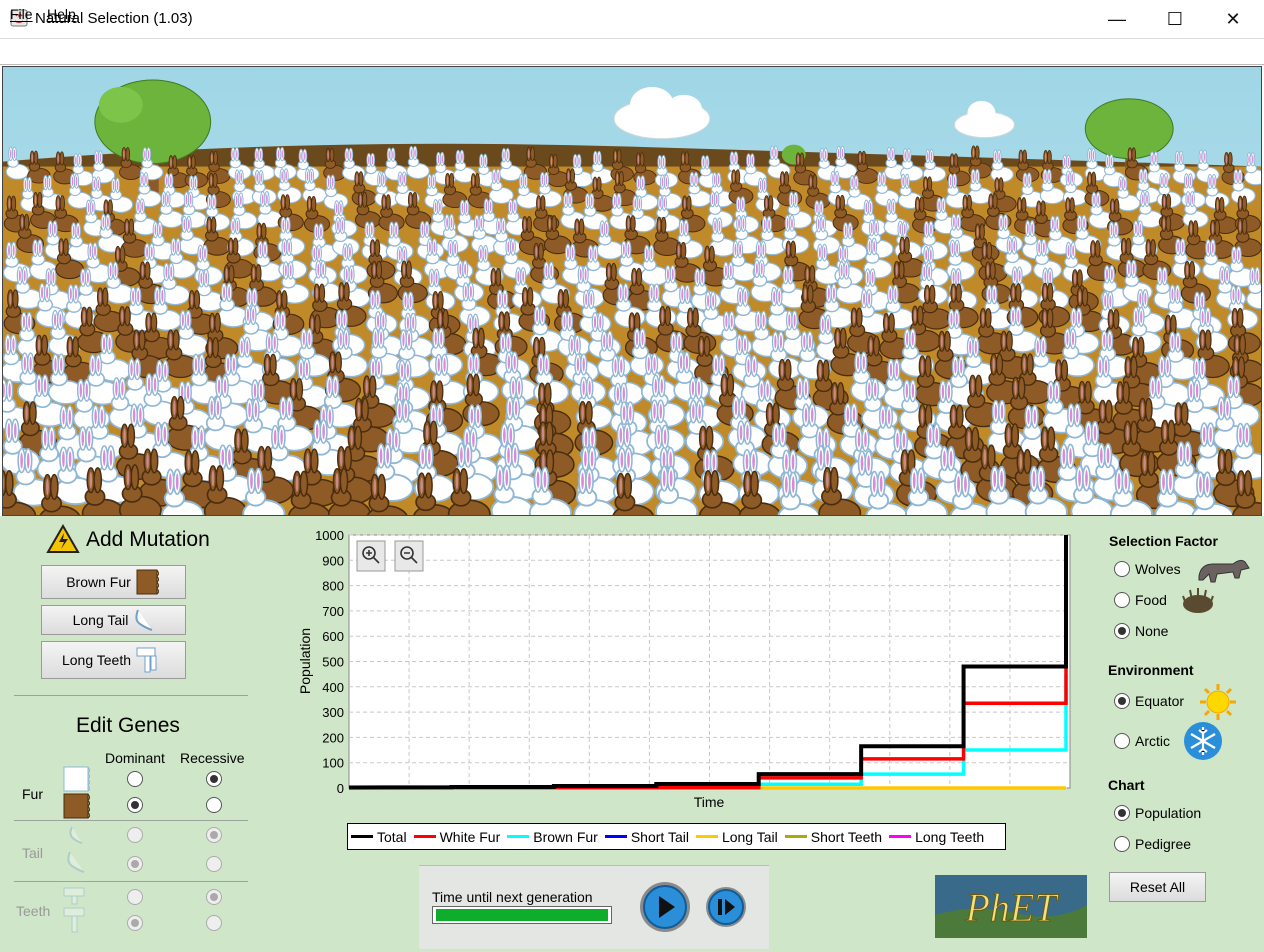 Image resolution: width=1264 pixels, height=952 pixels. Describe the element at coordinates (340, 788) in the screenshot. I see `y-tick-label: 0` at that location.